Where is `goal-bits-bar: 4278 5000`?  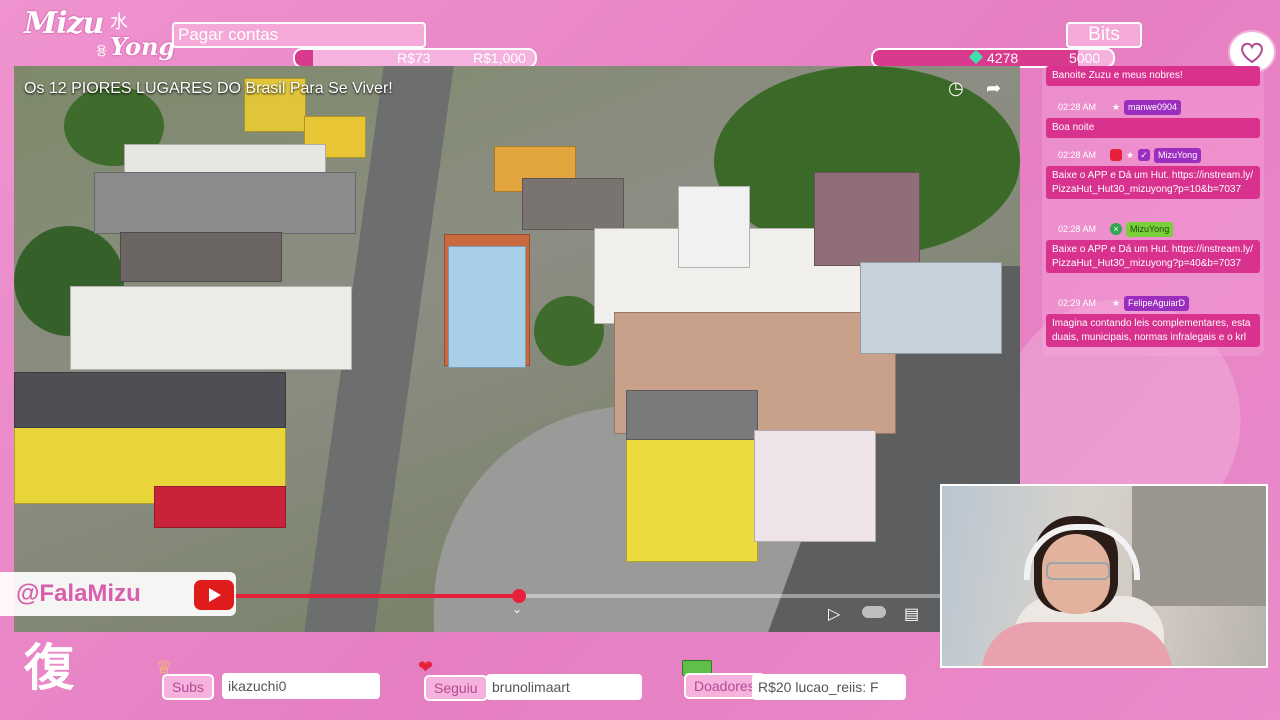 goal-bits-bar: 4278 5000 is located at coordinates (993, 58).